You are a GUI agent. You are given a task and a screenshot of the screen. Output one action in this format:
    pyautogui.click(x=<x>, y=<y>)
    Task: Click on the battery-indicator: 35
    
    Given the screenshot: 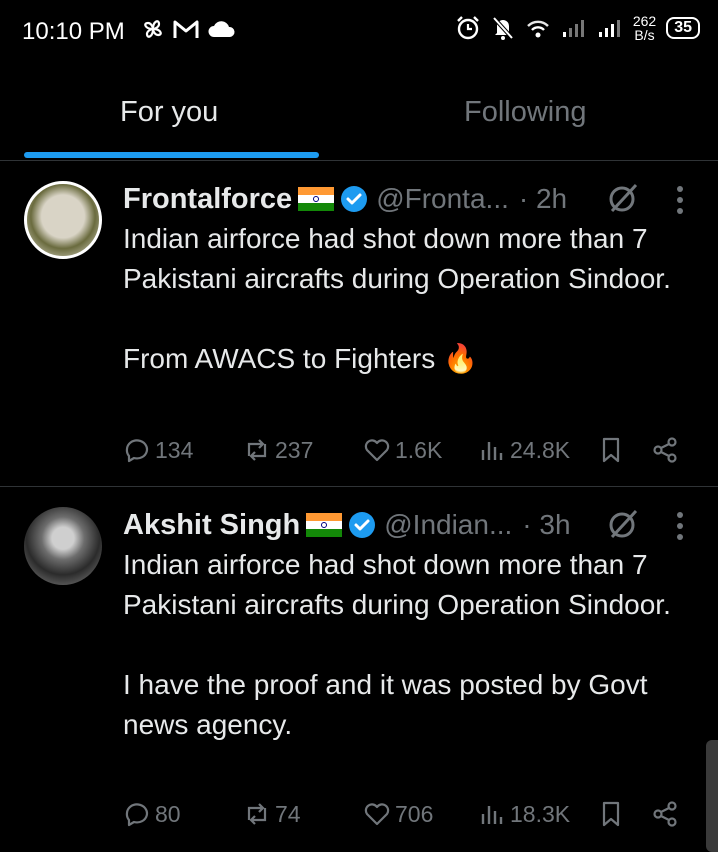 What is the action you would take?
    pyautogui.click(x=683, y=28)
    